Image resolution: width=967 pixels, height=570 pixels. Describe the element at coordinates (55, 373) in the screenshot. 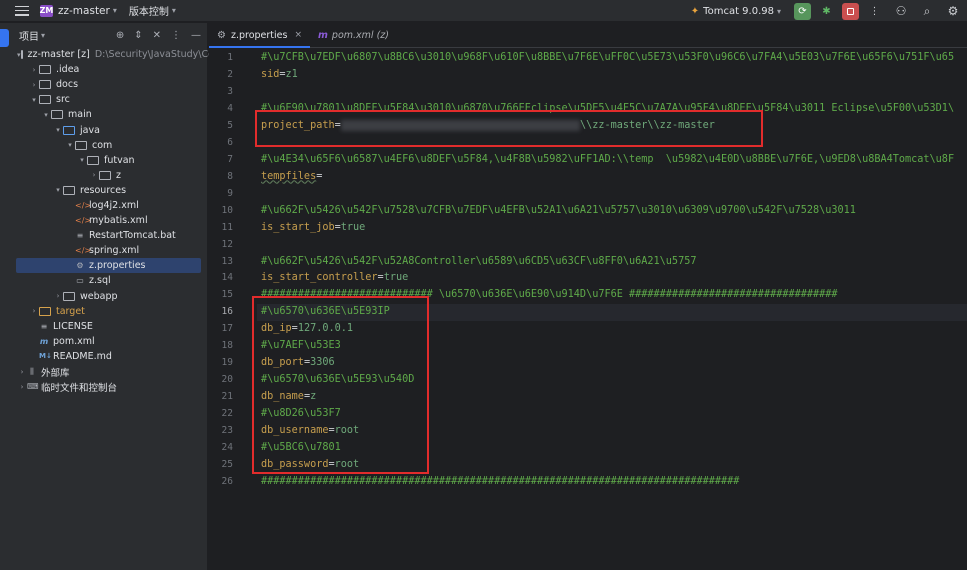

I see `tree-item-label: 外部库` at that location.